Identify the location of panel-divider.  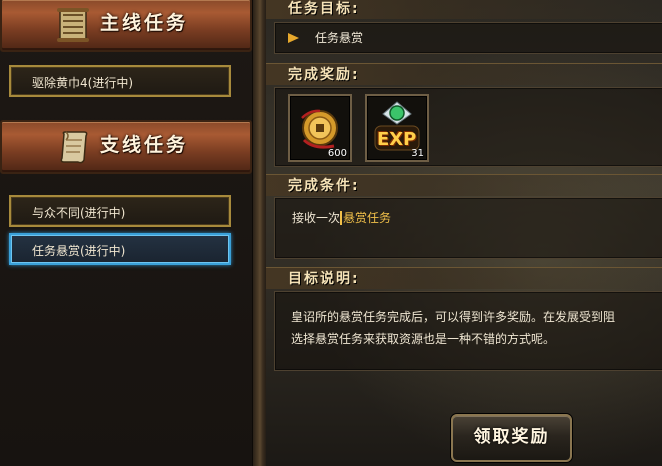
(259, 233).